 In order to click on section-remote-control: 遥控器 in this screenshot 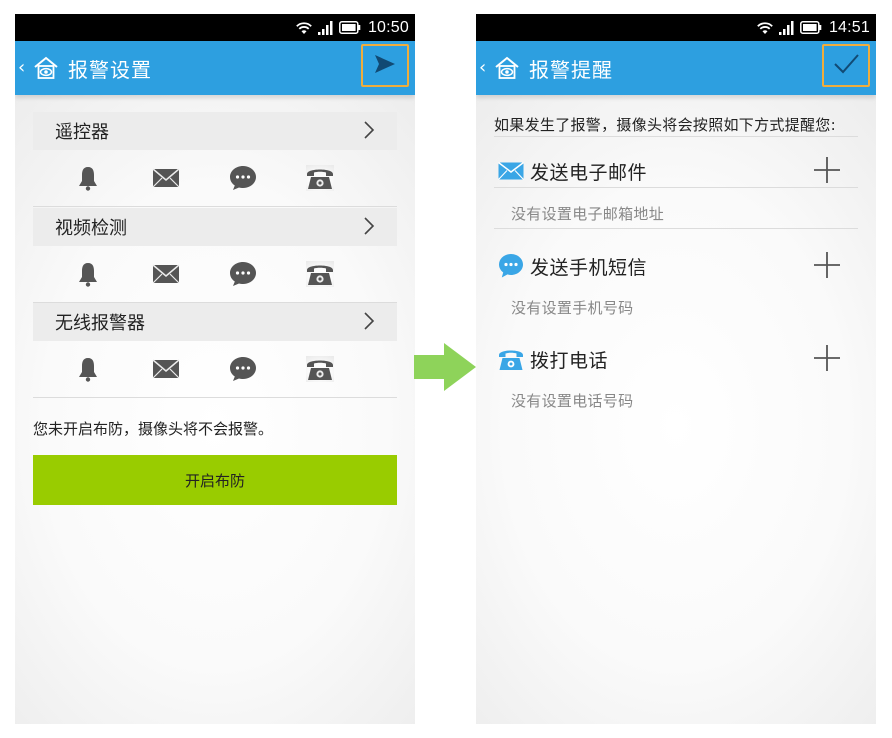, I will do `click(215, 131)`.